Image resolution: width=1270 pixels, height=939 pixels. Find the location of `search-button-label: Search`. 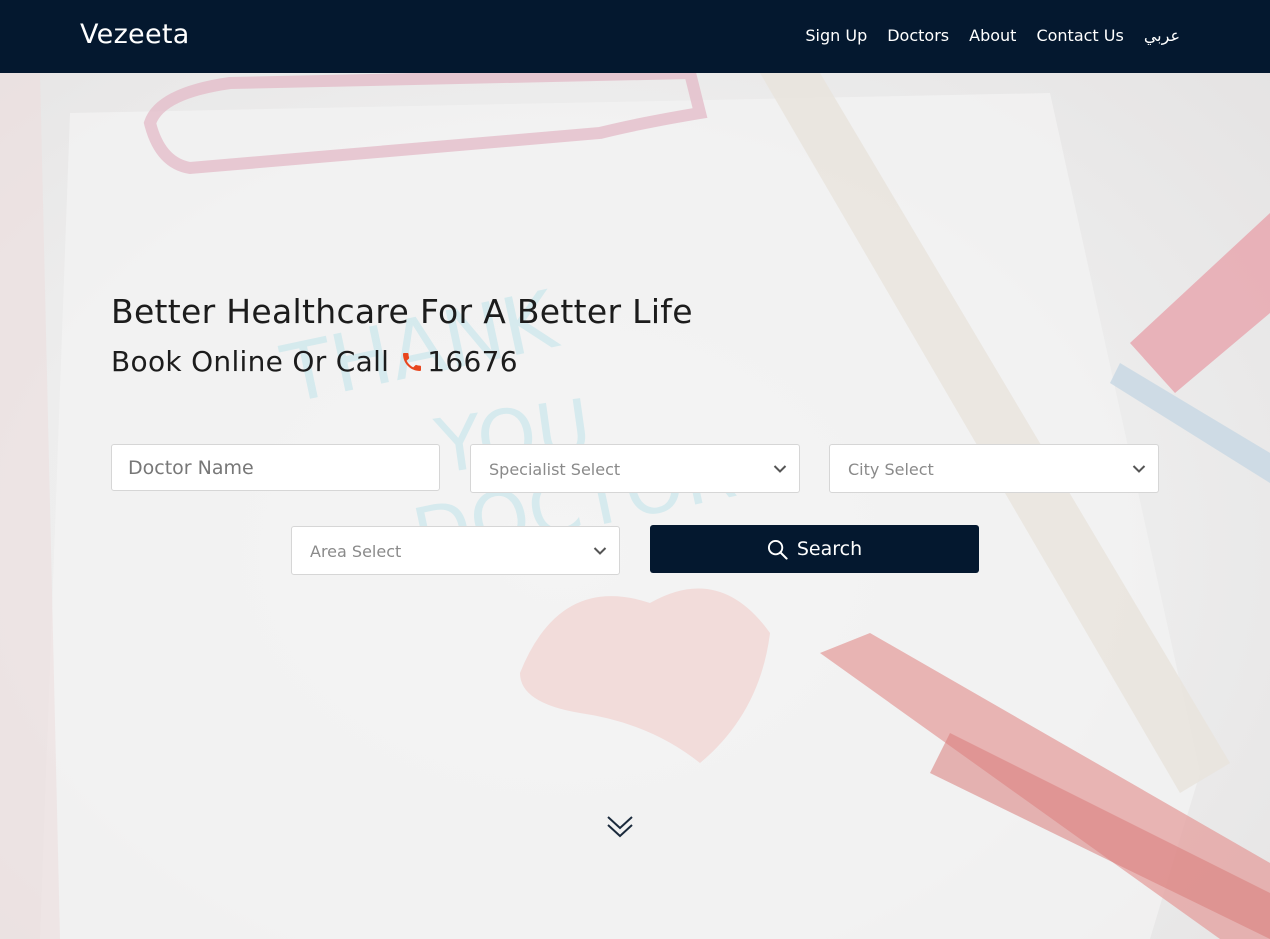

search-button-label: Search is located at coordinates (829, 549).